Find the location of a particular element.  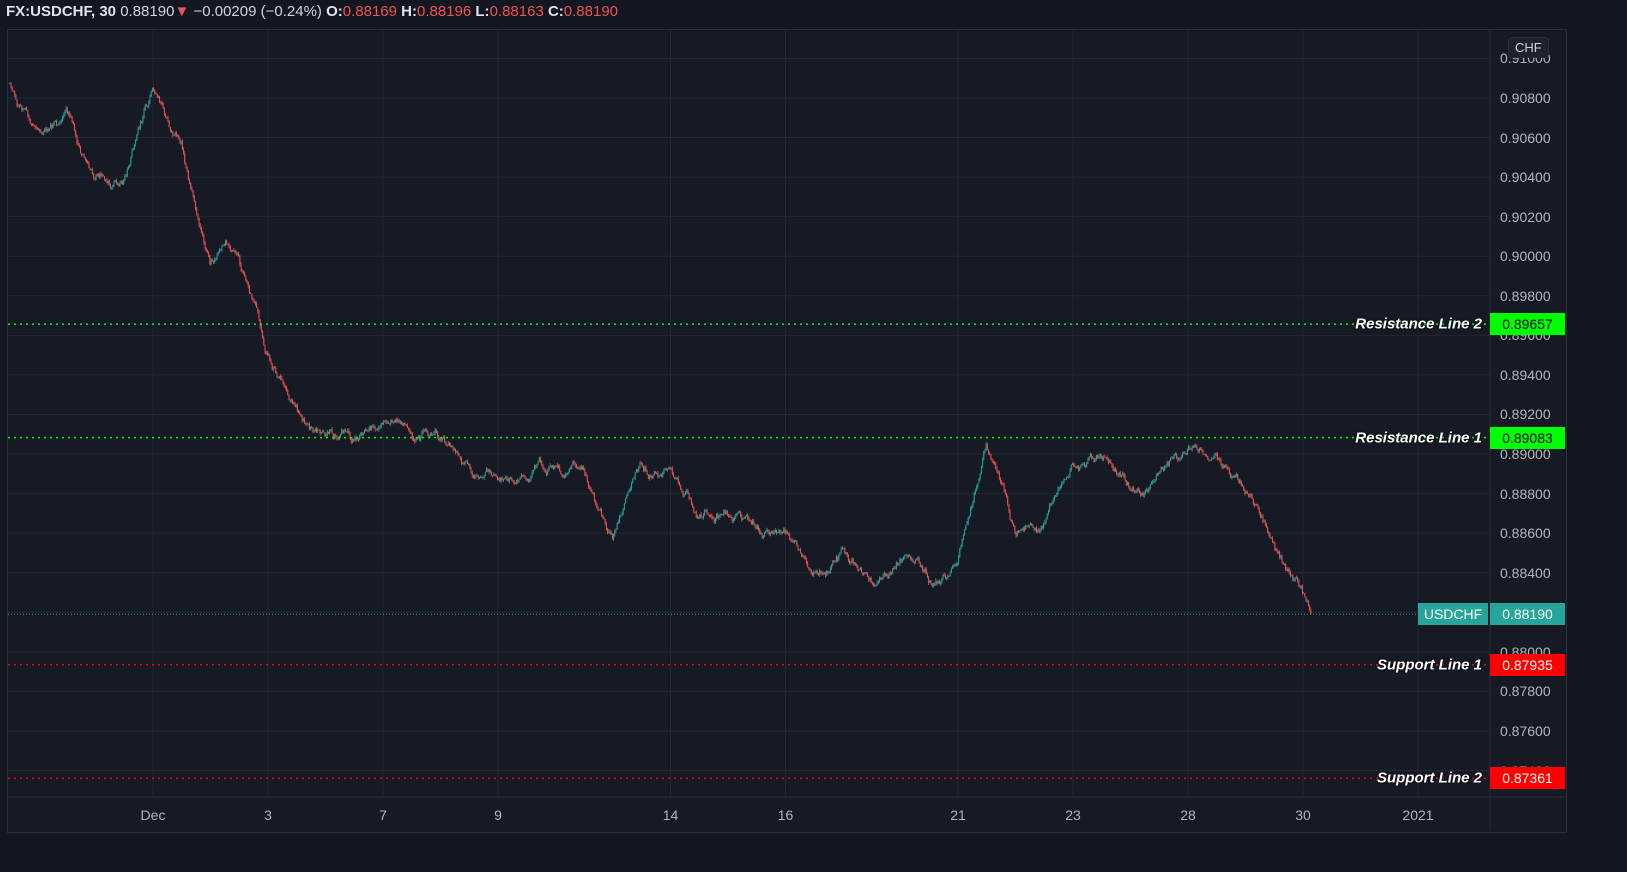

currency-badge: CHF is located at coordinates (1528, 47).